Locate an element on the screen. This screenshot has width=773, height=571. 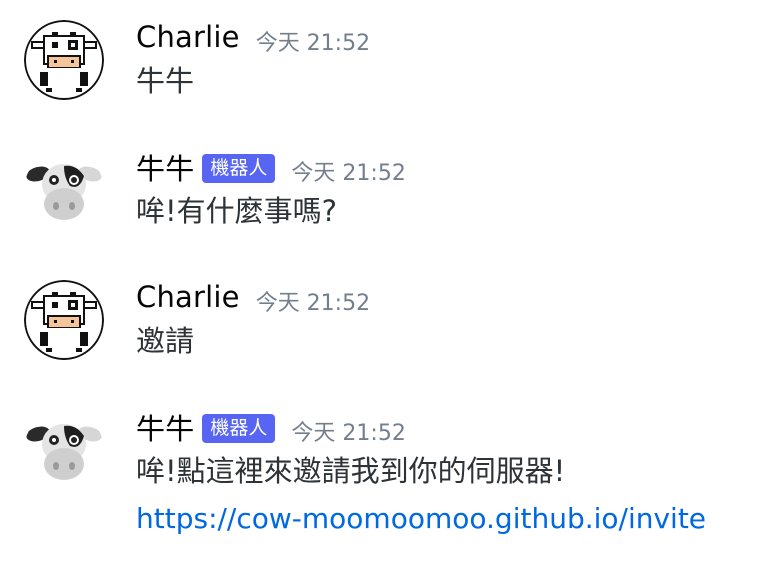
message-content: 哞!有什麼事嗎? is located at coordinates (237, 211).